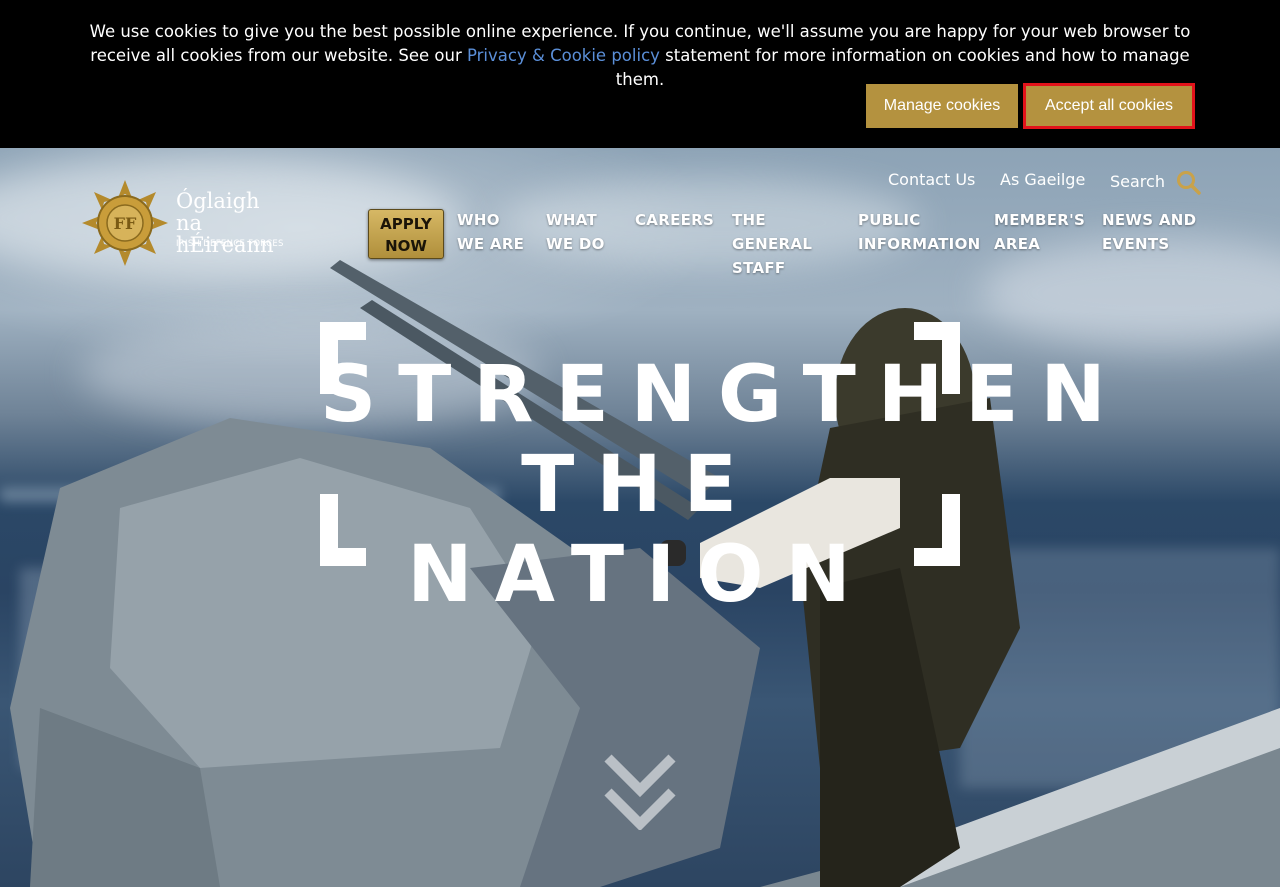 The image size is (1280, 887). What do you see at coordinates (640, 530) in the screenshot?
I see `hero-headline-line-2: THE NATION` at bounding box center [640, 530].